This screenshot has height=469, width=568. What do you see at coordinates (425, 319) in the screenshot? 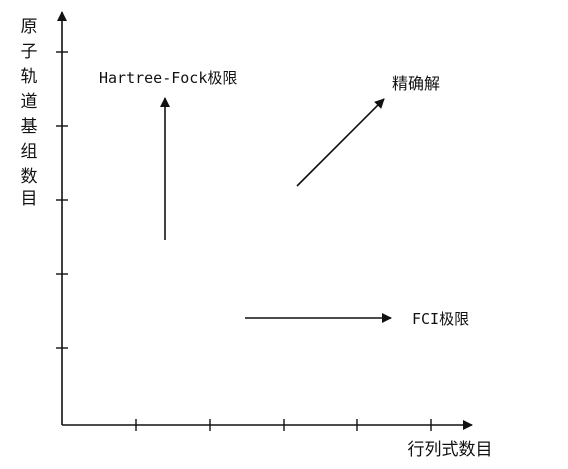
I see `fci-label-latin: FCI` at bounding box center [425, 319].